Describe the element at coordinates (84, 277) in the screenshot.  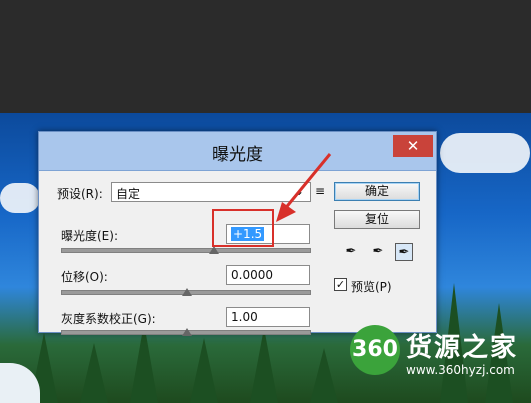
I see `offset-label: 位移(O):` at that location.